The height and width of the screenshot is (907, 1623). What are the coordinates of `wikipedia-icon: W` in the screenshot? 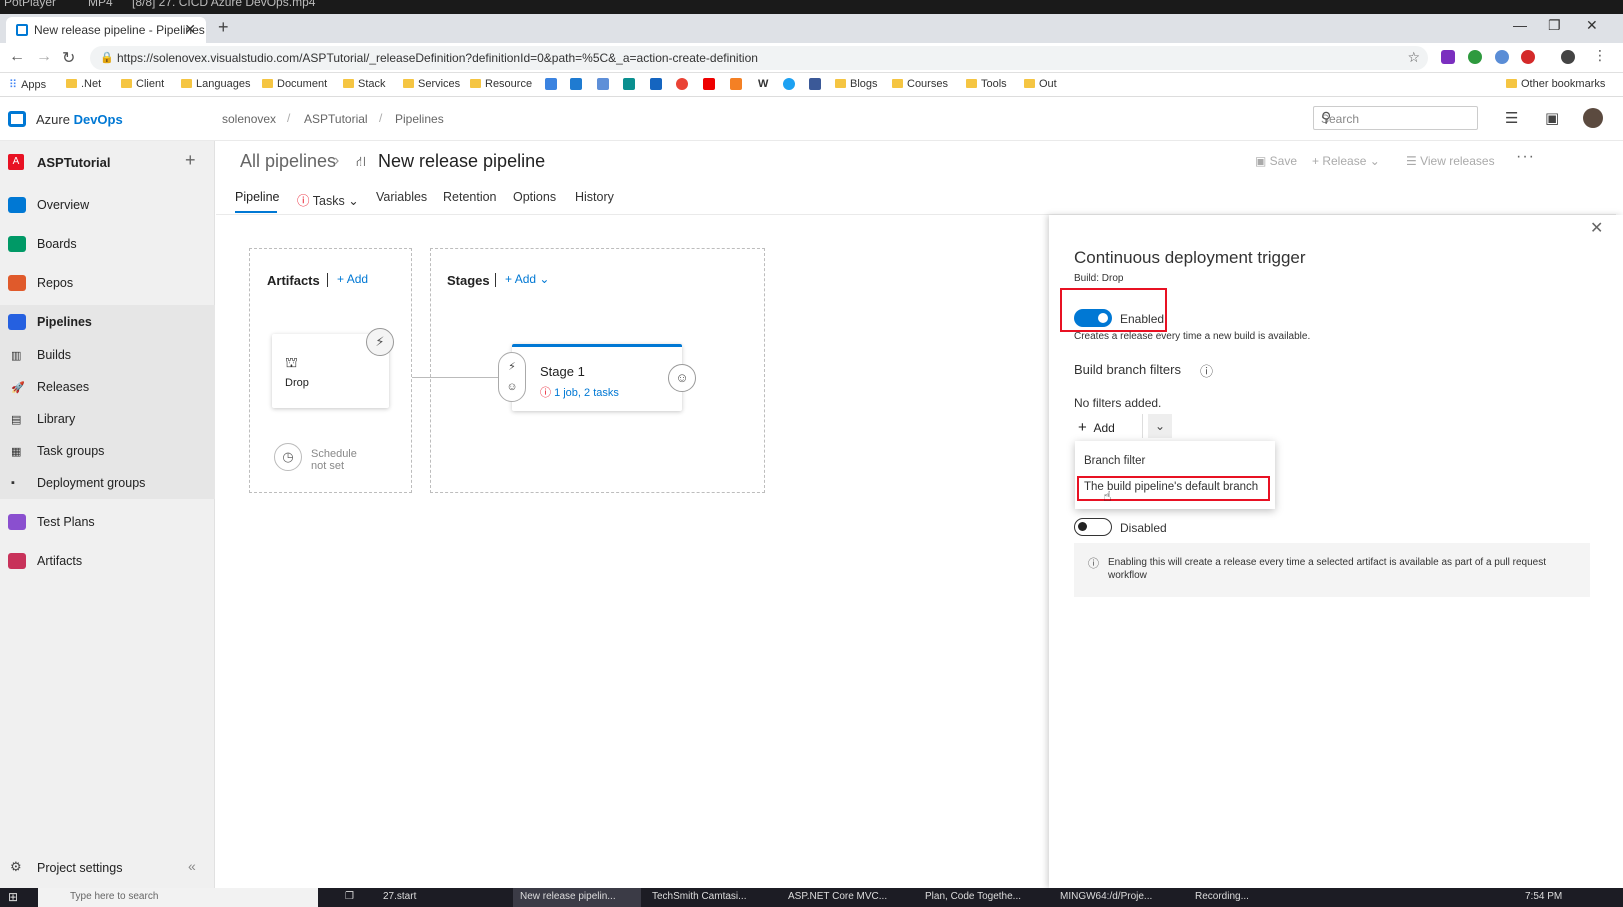 It's located at (763, 84).